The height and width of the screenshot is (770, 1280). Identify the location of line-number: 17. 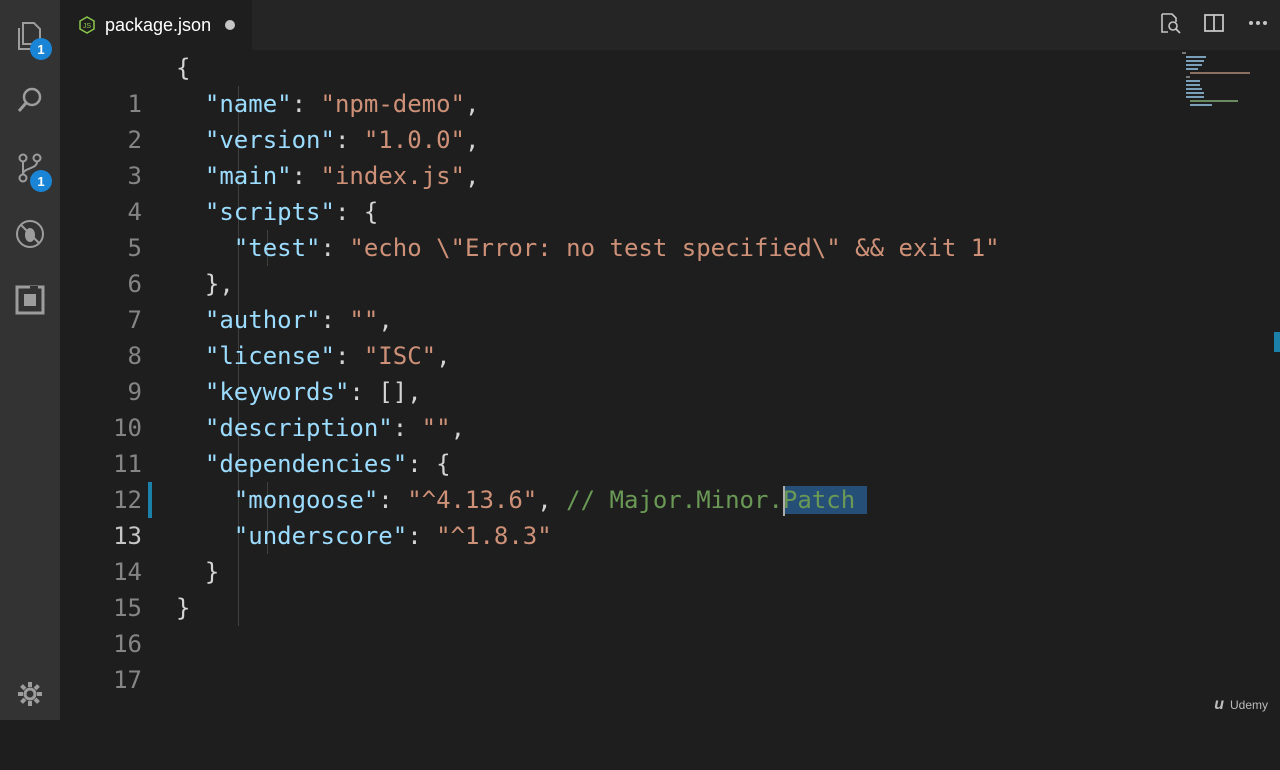
(127, 680).